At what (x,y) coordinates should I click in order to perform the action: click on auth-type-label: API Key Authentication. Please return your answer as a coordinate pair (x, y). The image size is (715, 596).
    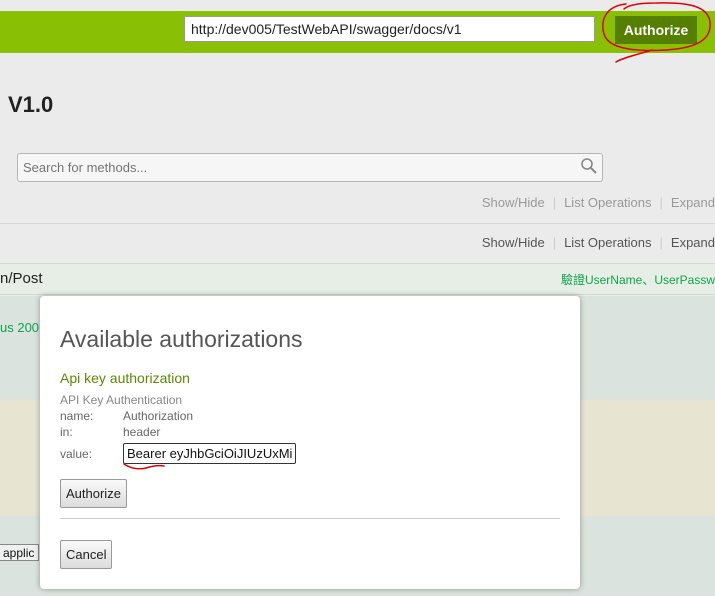
    Looking at the image, I should click on (121, 400).